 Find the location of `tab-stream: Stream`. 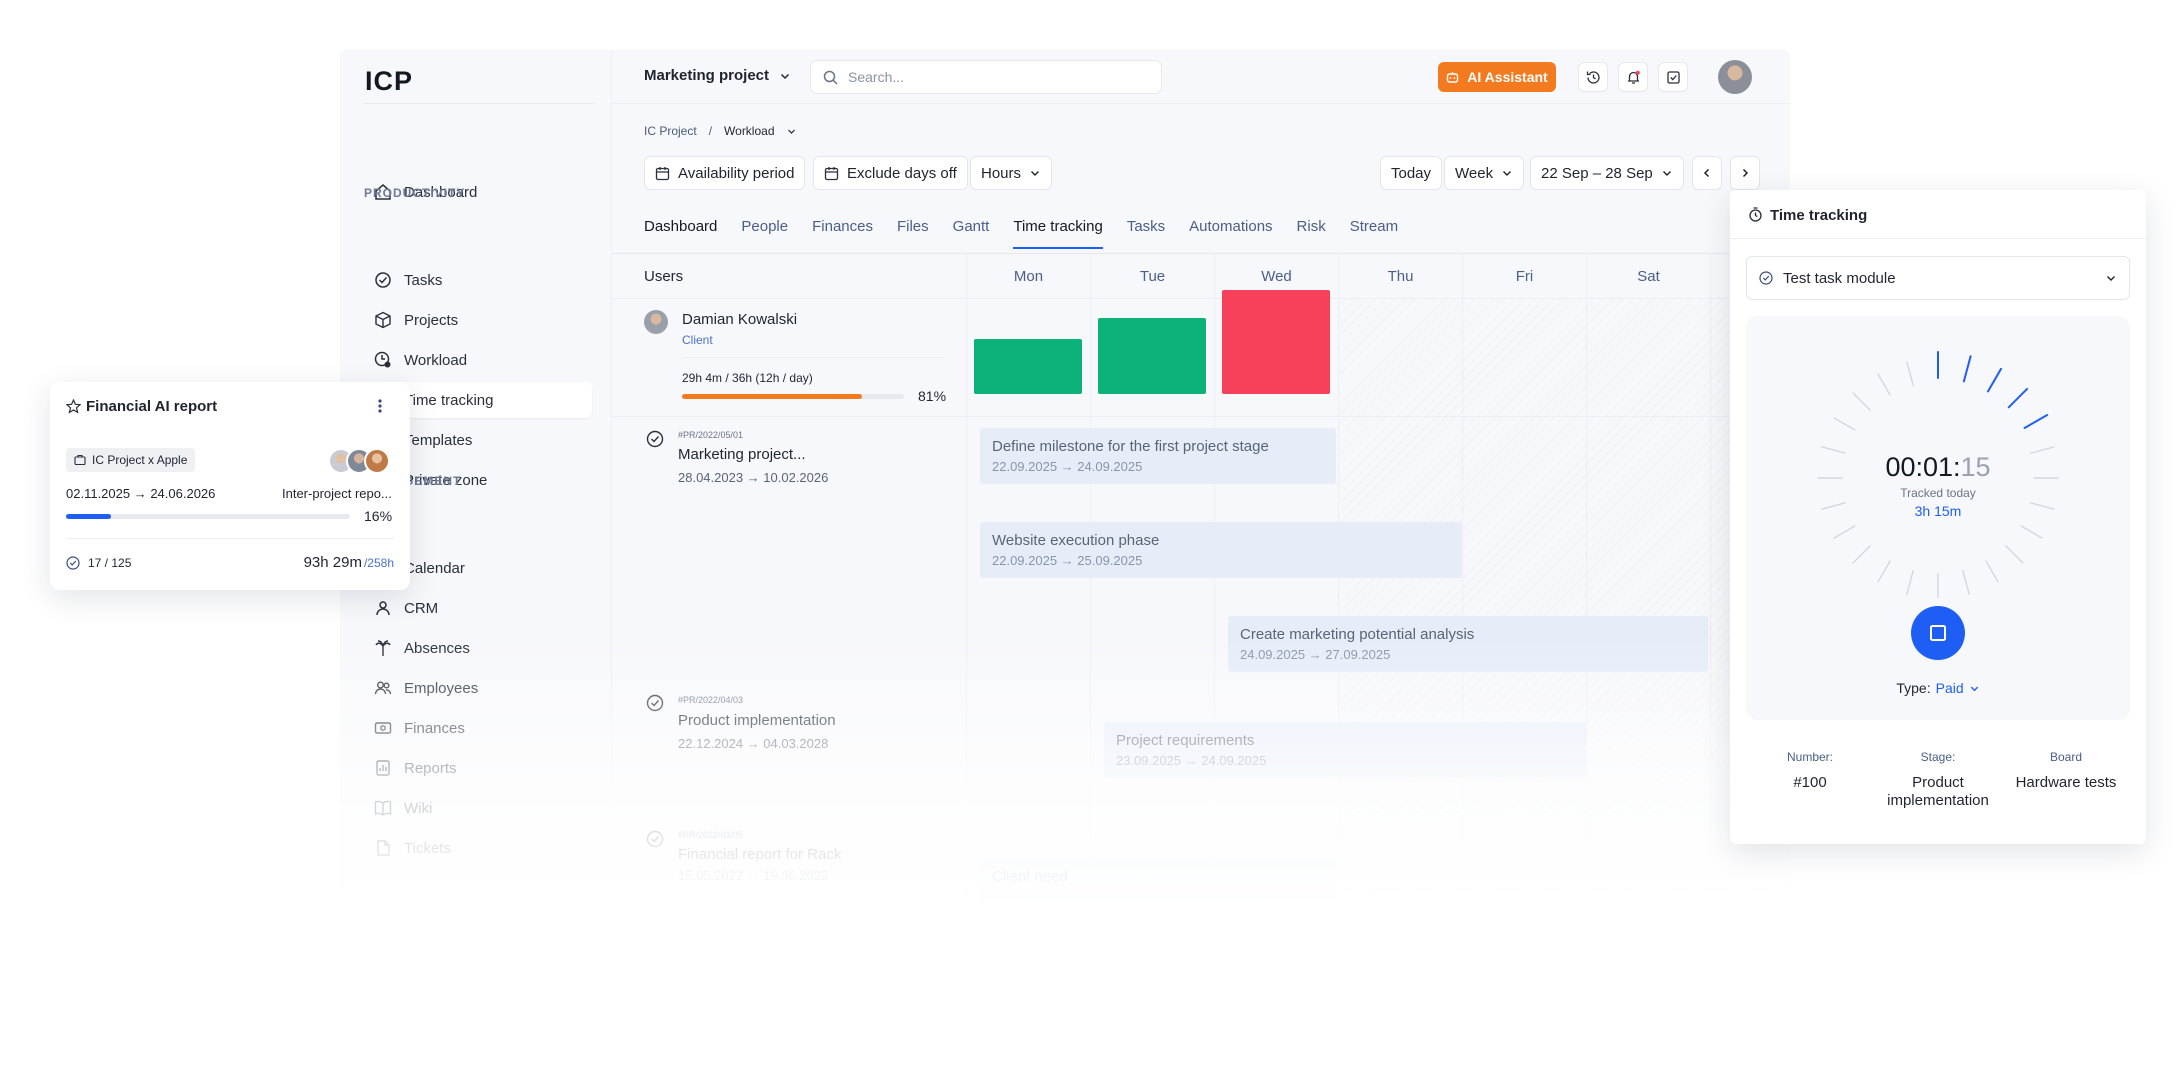

tab-stream: Stream is located at coordinates (1374, 226).